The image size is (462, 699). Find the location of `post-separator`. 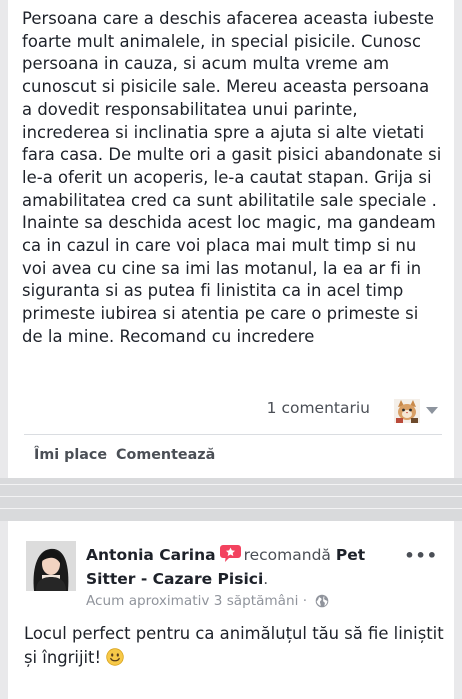

post-separator is located at coordinates (231, 499).